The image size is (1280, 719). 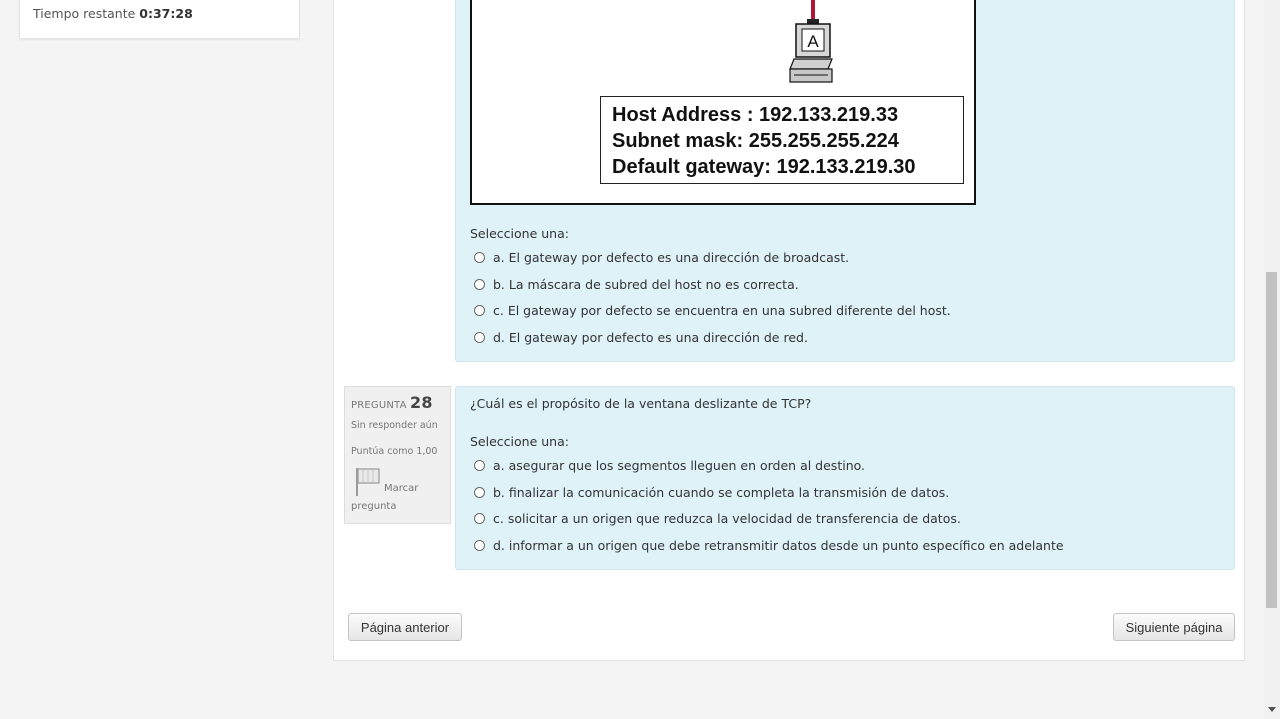 I want to click on scrollbar, so click(x=1272, y=359).